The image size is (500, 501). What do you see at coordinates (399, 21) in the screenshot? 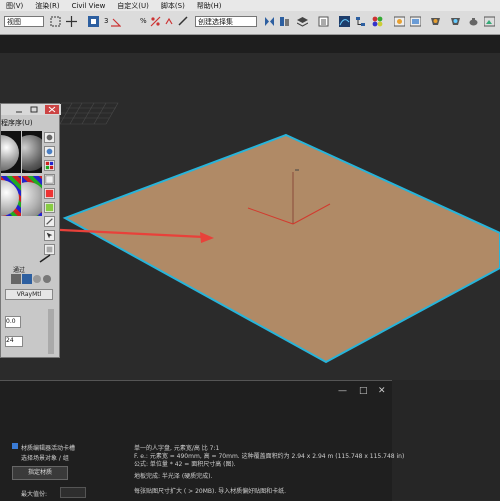
I see `render-setup-icon` at bounding box center [399, 21].